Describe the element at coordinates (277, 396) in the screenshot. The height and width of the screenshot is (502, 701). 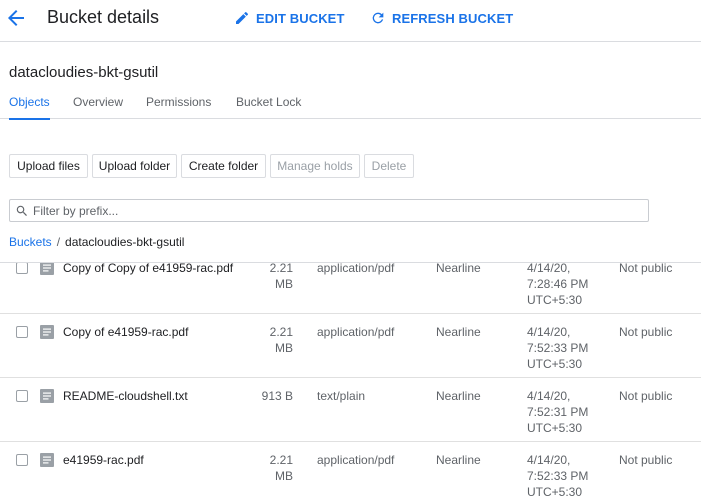
I see `object-size-value: 913 B` at that location.